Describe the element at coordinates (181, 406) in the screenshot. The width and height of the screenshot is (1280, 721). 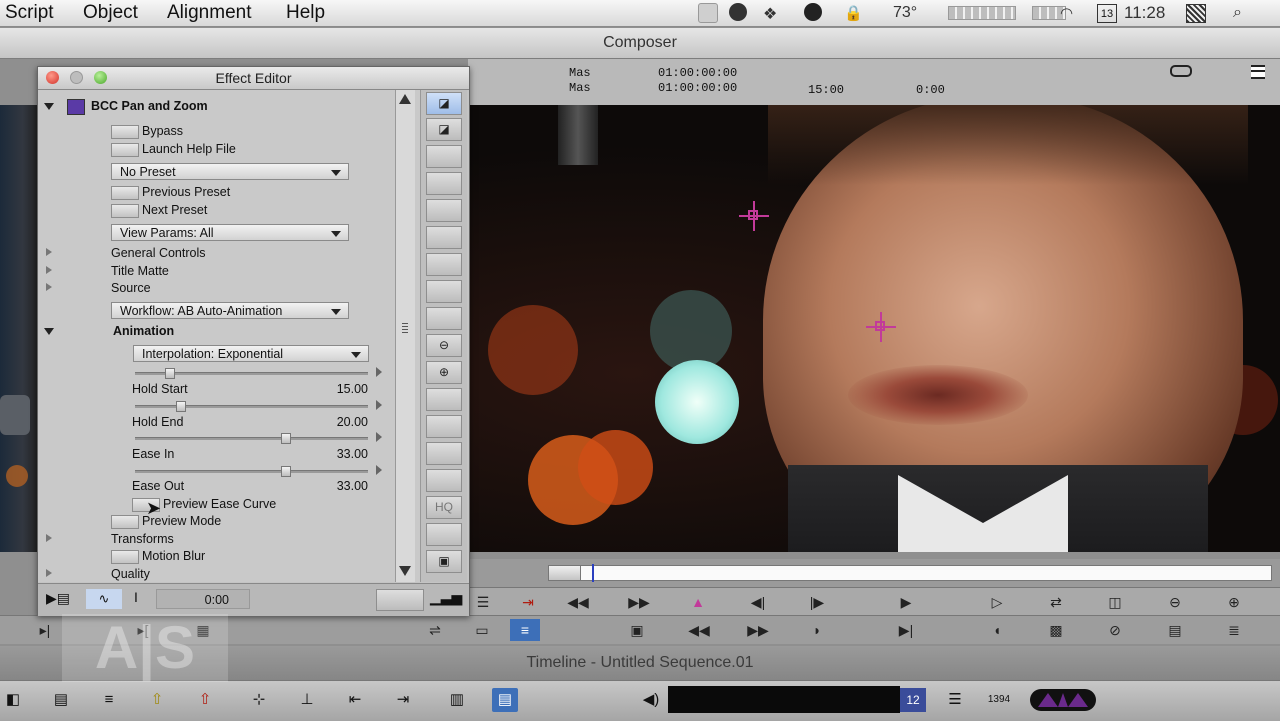
I see `hold-end-thumb` at that location.